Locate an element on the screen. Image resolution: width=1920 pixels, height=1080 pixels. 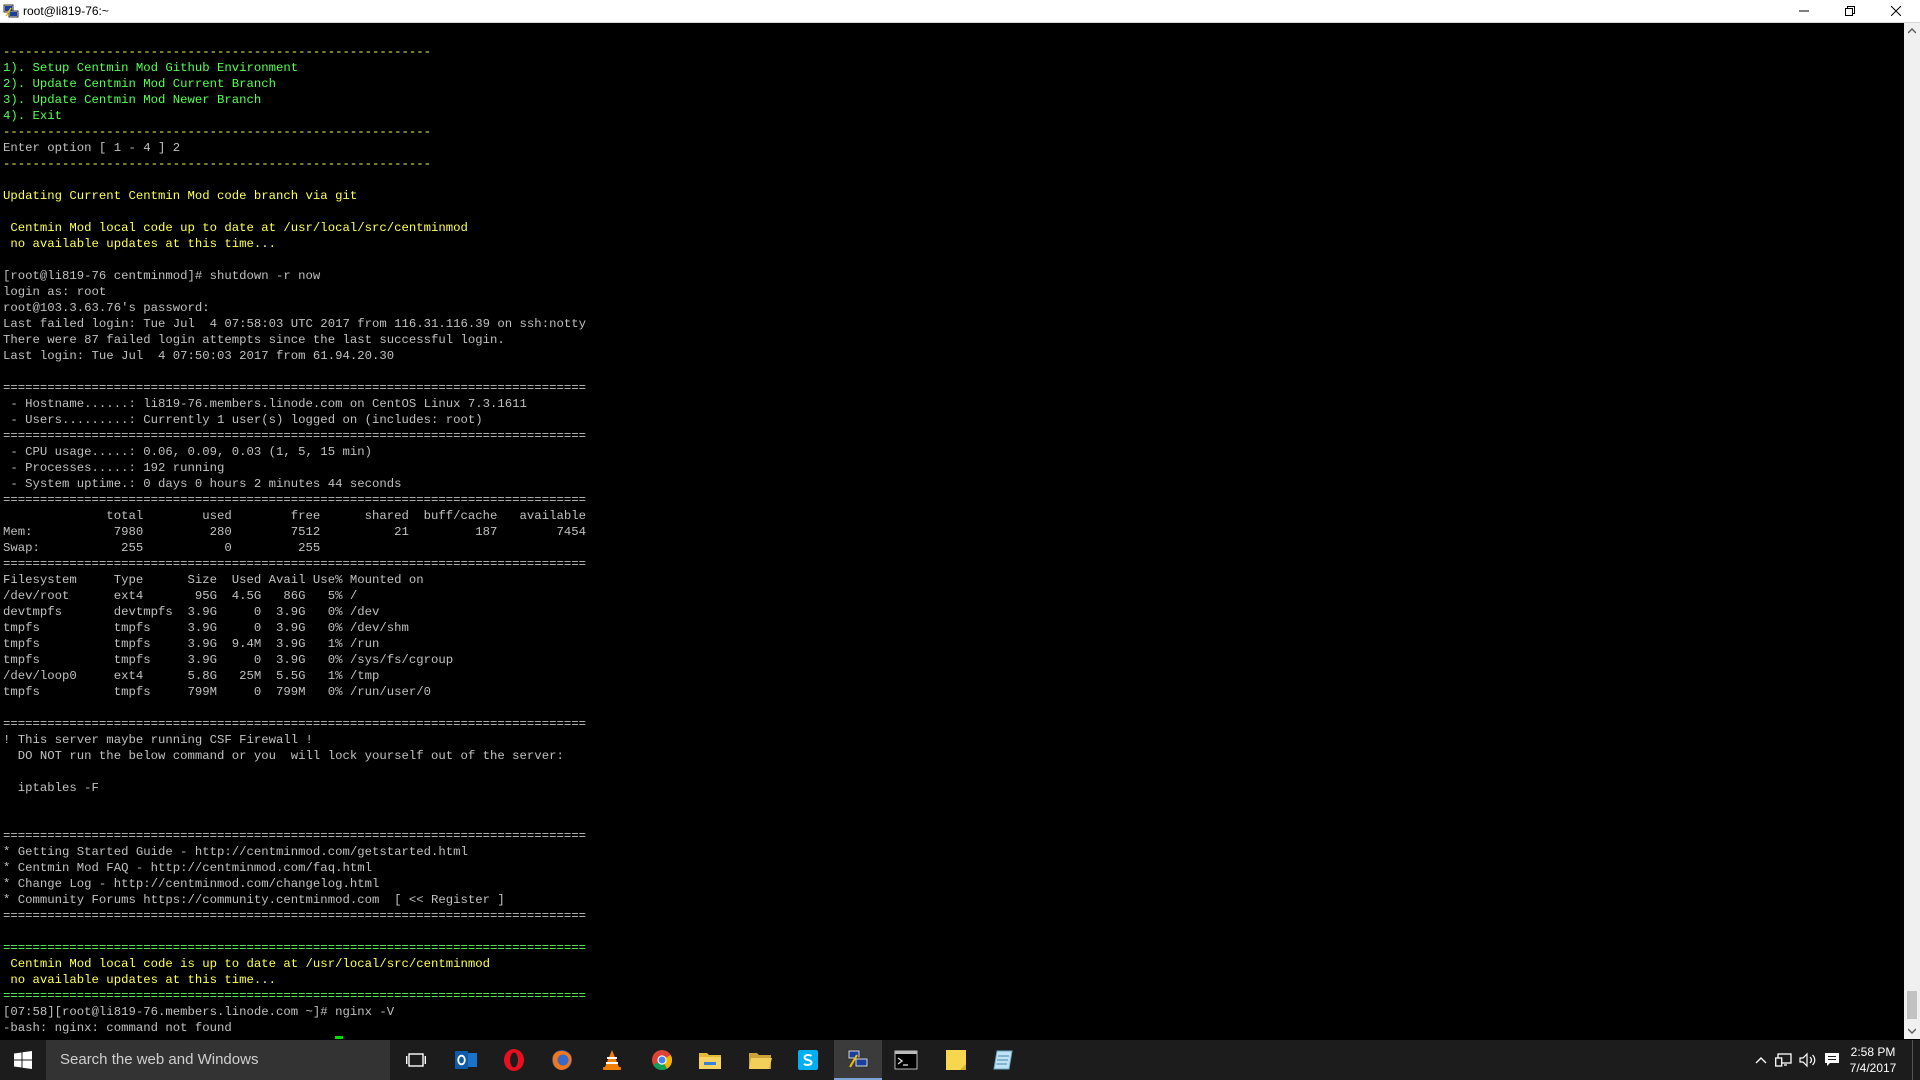
action-center-button is located at coordinates (1832, 1060).